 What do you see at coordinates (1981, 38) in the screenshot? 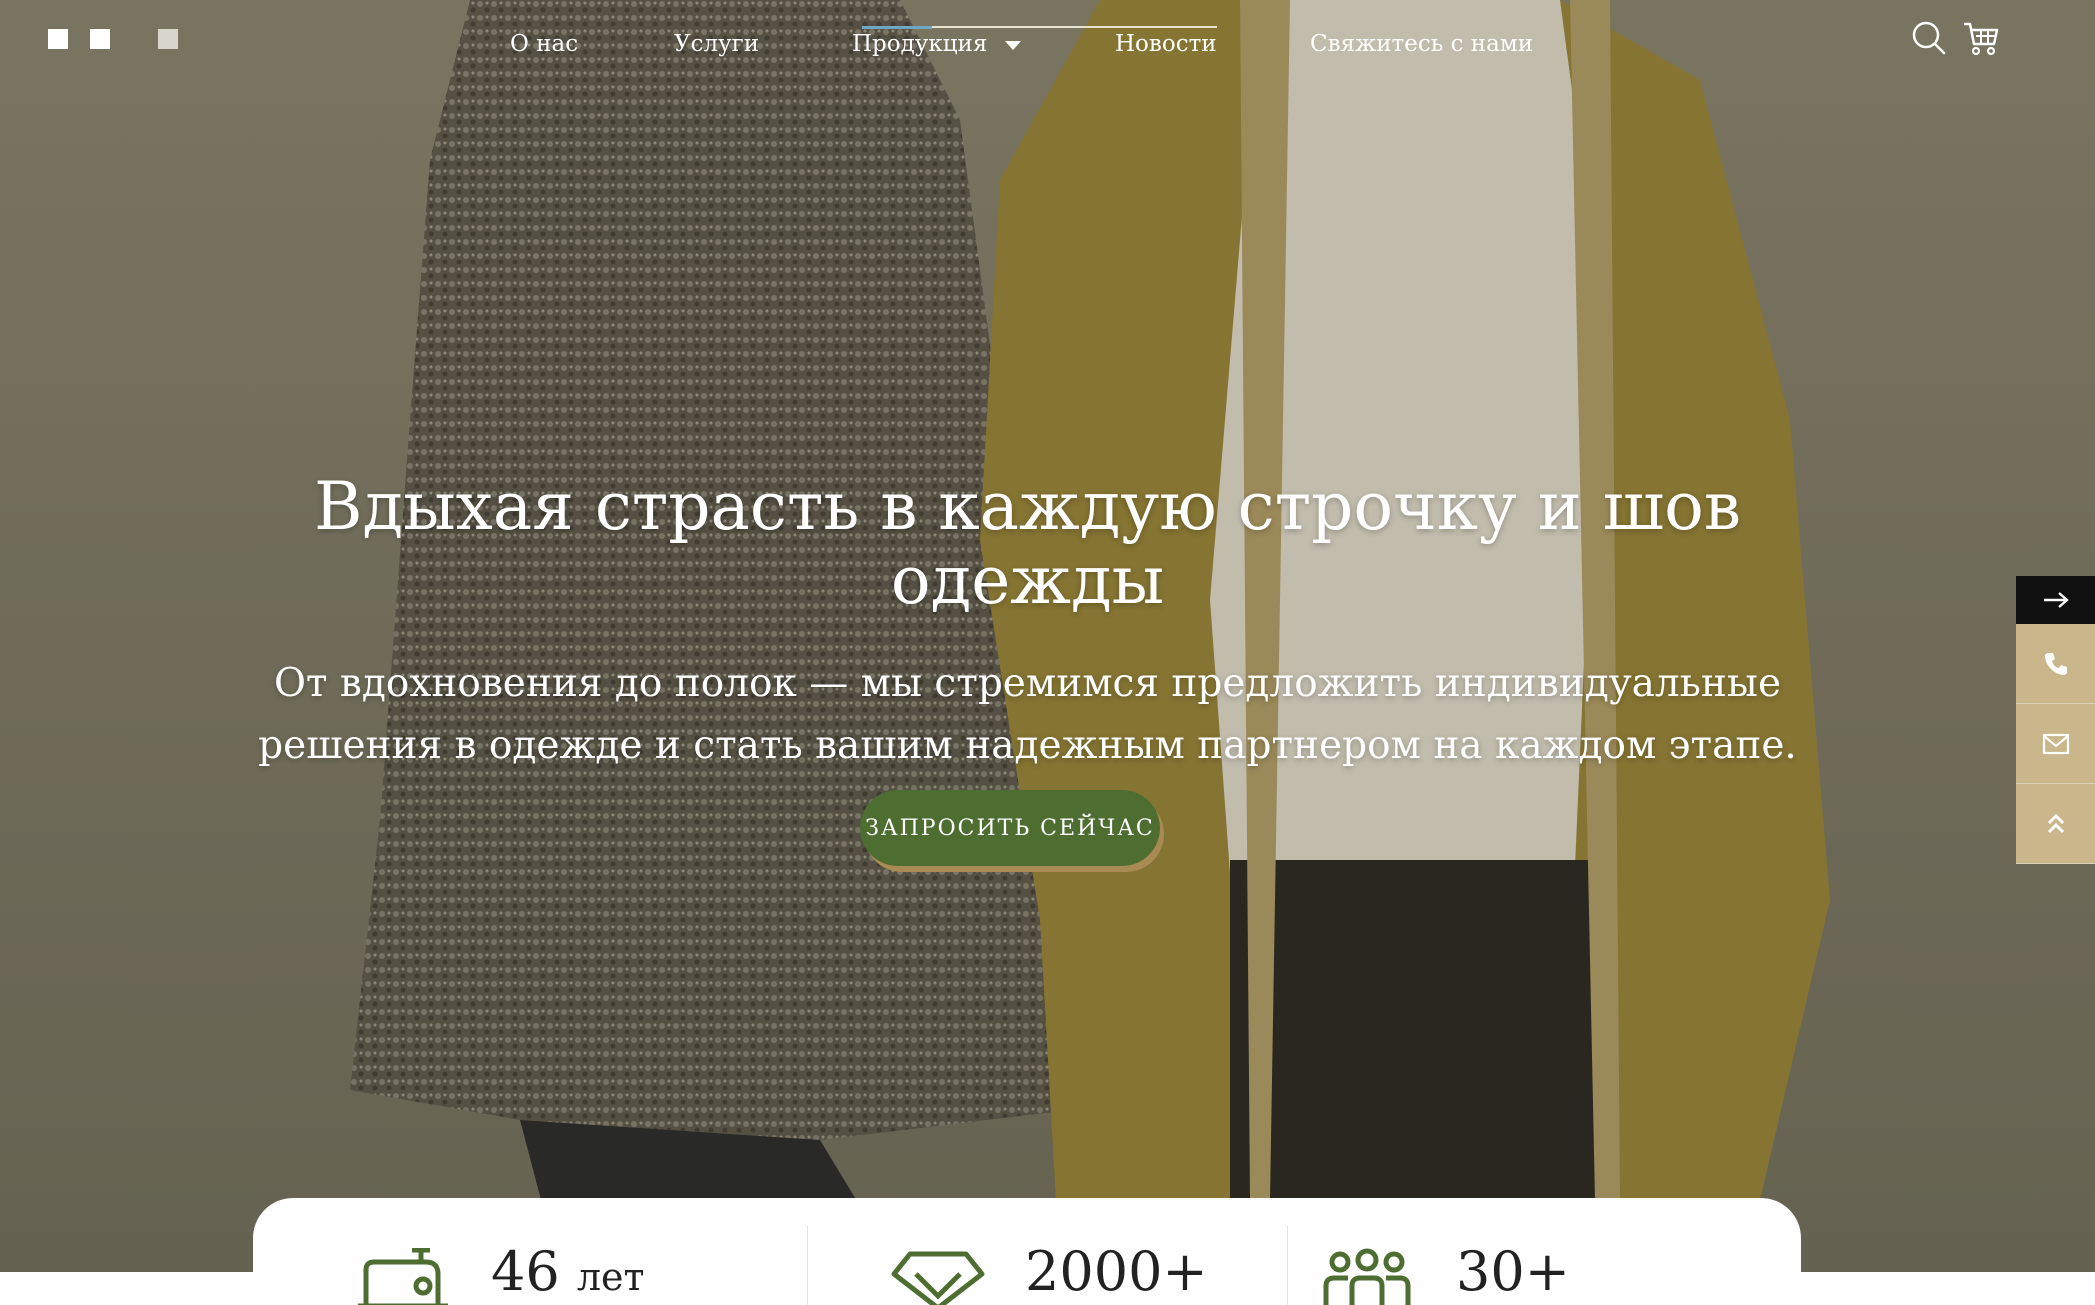
I see `cart-icon` at bounding box center [1981, 38].